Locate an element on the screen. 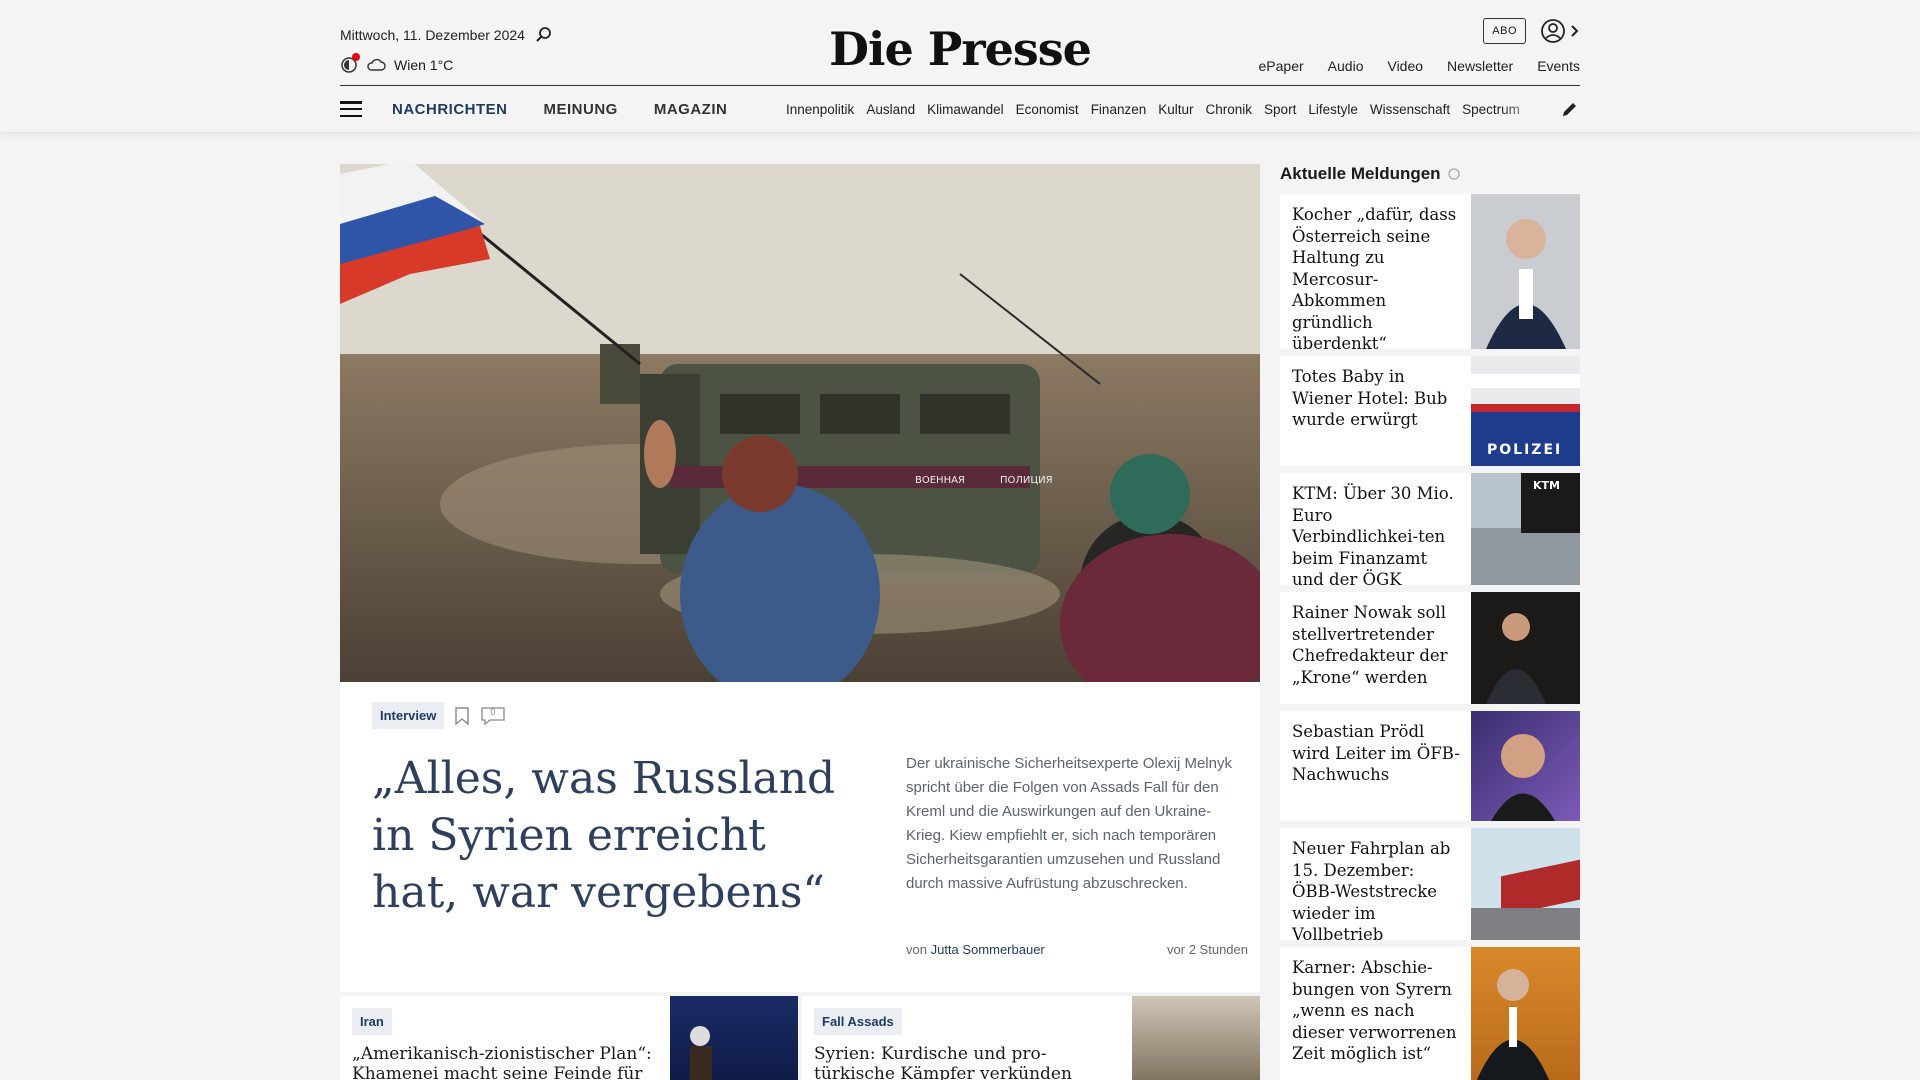 This screenshot has height=1080, width=1920. comment-icon: 0 is located at coordinates (493, 716).